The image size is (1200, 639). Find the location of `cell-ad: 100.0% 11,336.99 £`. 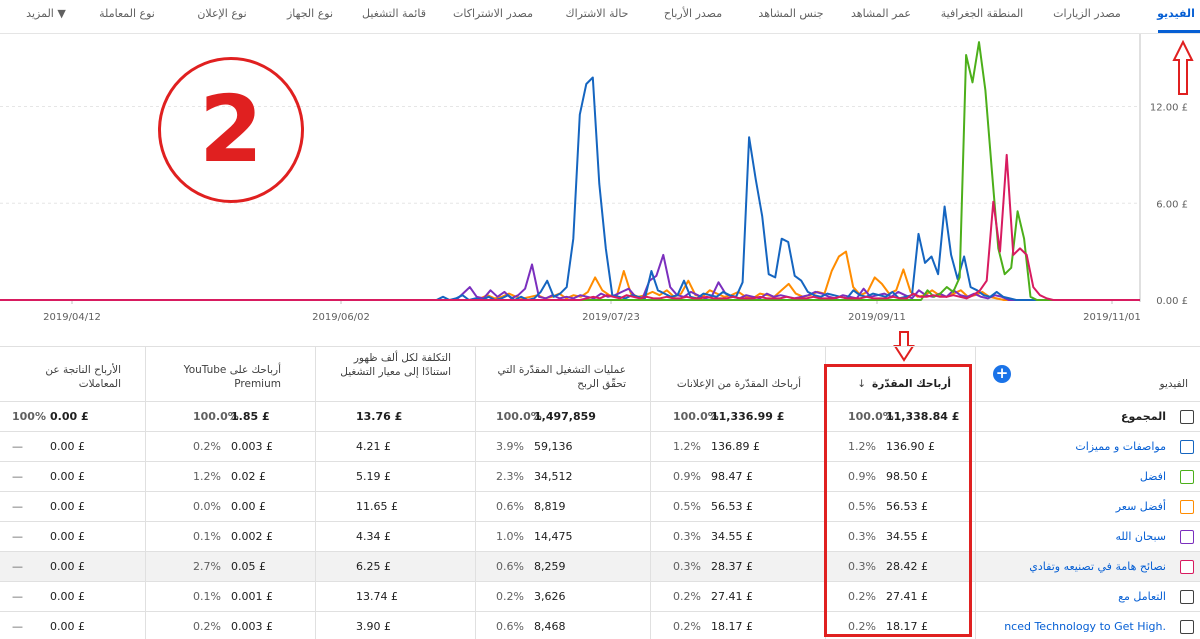

cell-ad: 100.0% 11,336.99 £ is located at coordinates (737, 417).